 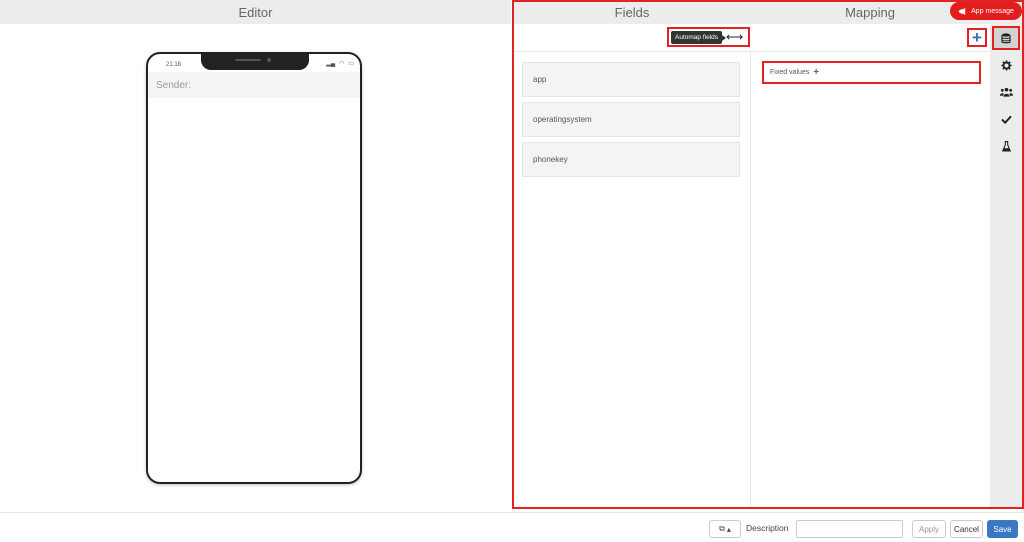 I want to click on save-button: Save, so click(x=1002, y=529).